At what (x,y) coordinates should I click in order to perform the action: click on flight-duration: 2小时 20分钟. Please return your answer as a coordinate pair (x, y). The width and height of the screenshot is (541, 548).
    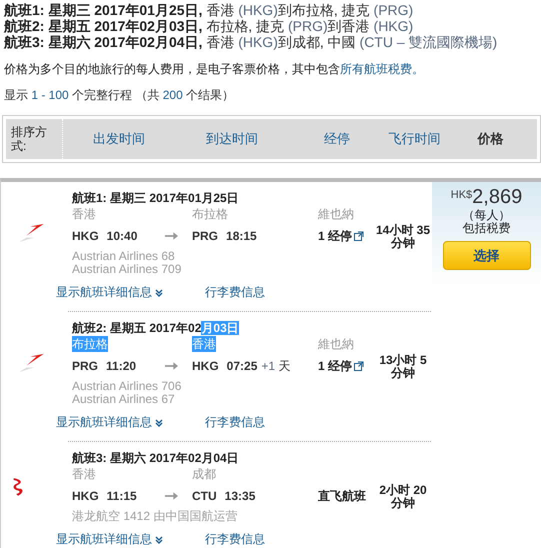
    Looking at the image, I should click on (403, 496).